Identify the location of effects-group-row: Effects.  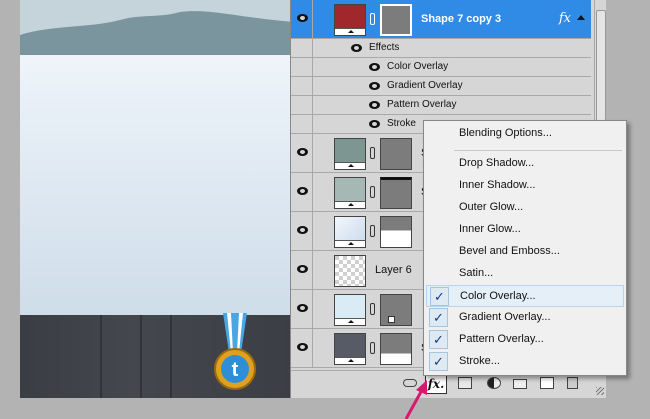
(441, 48).